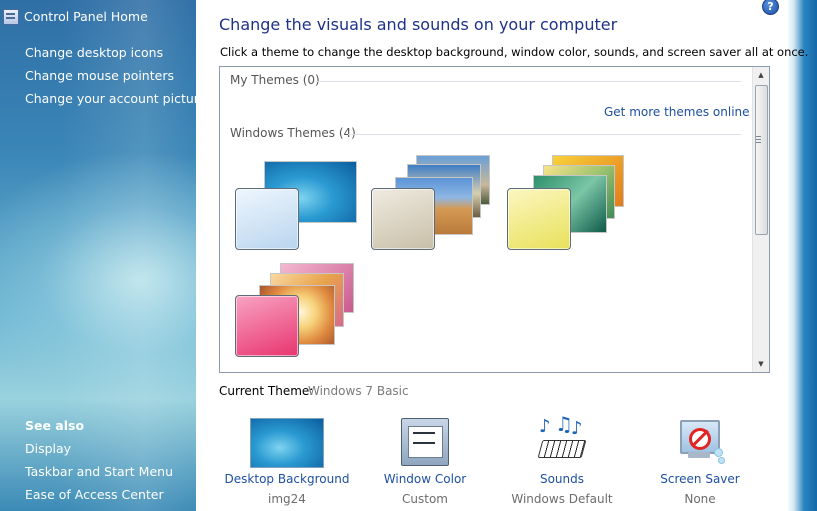 The image size is (817, 511). What do you see at coordinates (300, 313) in the screenshot?
I see `theme-flowers` at bounding box center [300, 313].